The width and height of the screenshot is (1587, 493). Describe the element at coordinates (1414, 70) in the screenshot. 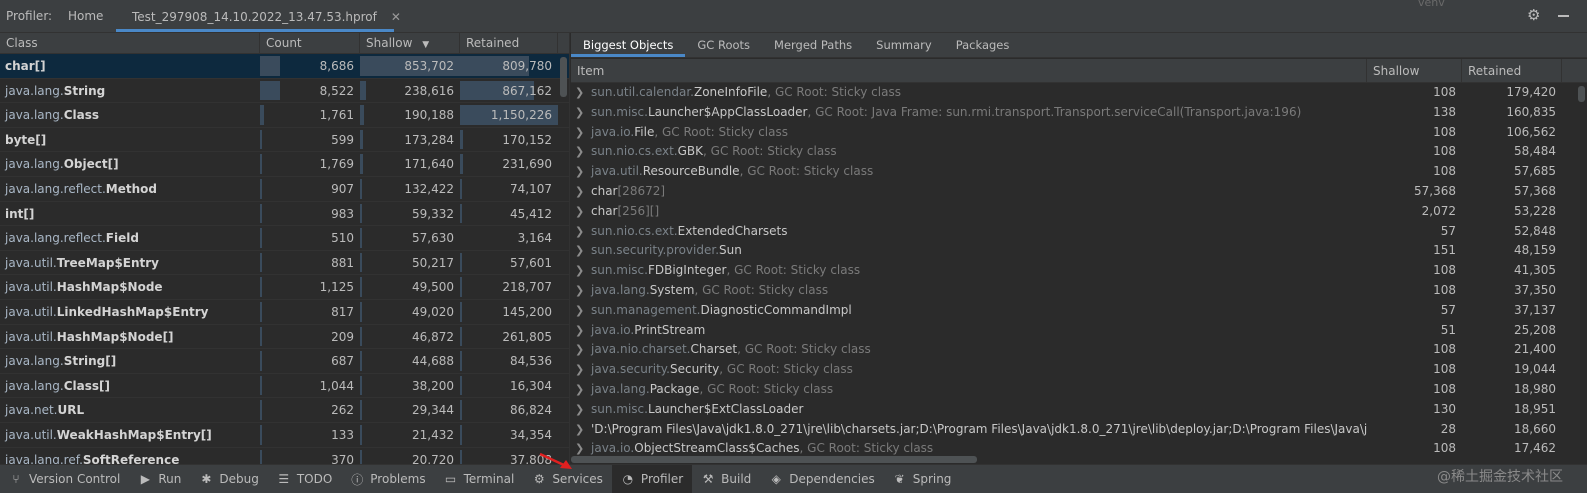

I see `column-shallow-right: Shallow` at that location.